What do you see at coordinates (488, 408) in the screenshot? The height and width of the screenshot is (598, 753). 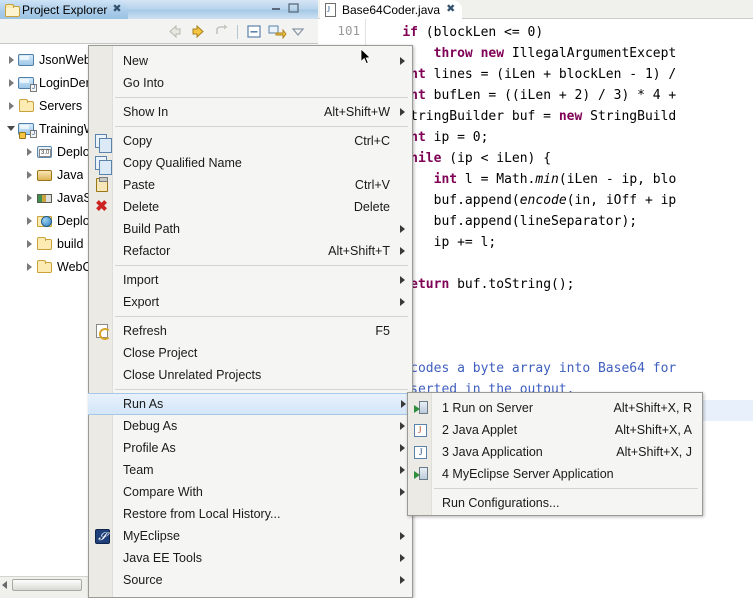 I see `menu-item-label: 1 Run on Server` at bounding box center [488, 408].